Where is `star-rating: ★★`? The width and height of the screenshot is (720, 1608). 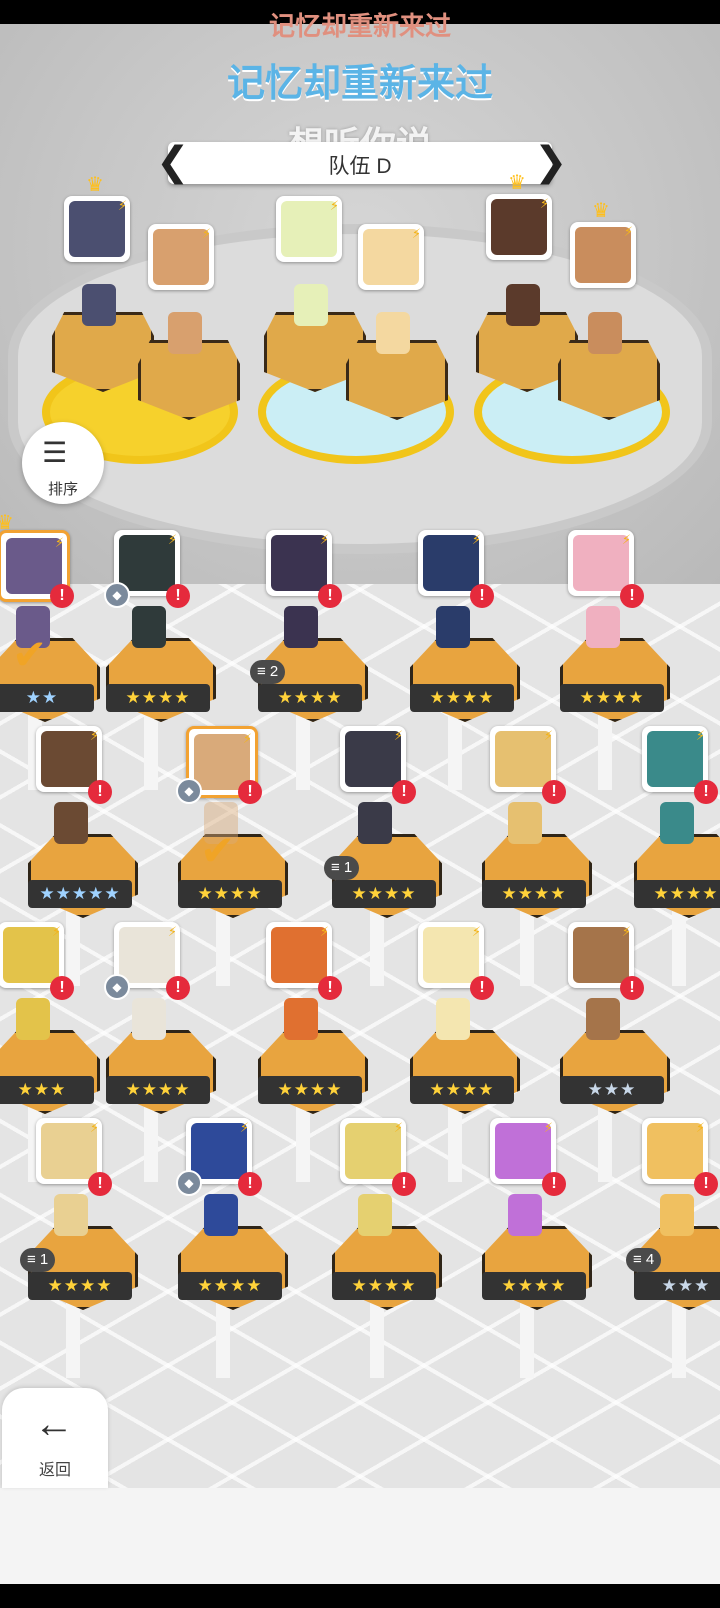
star-rating: ★★ is located at coordinates (47, 698).